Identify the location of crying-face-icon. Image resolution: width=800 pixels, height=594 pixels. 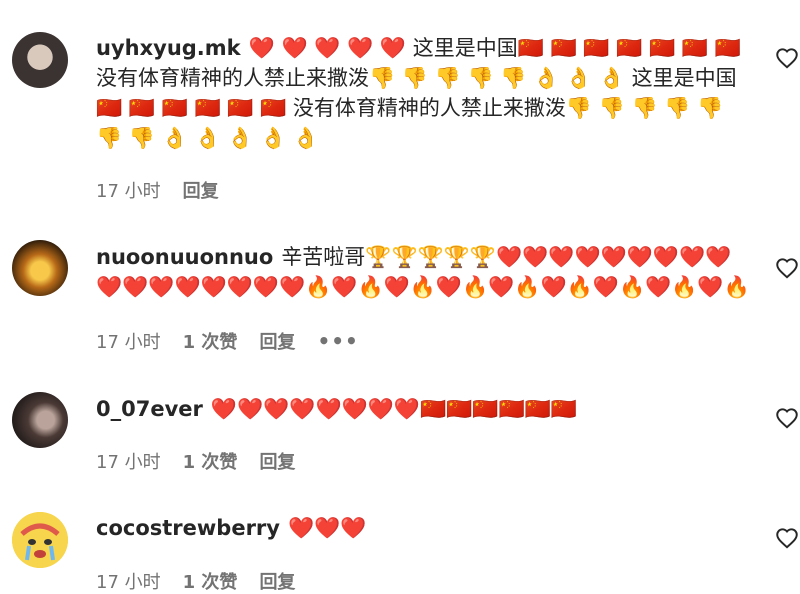
(40, 540).